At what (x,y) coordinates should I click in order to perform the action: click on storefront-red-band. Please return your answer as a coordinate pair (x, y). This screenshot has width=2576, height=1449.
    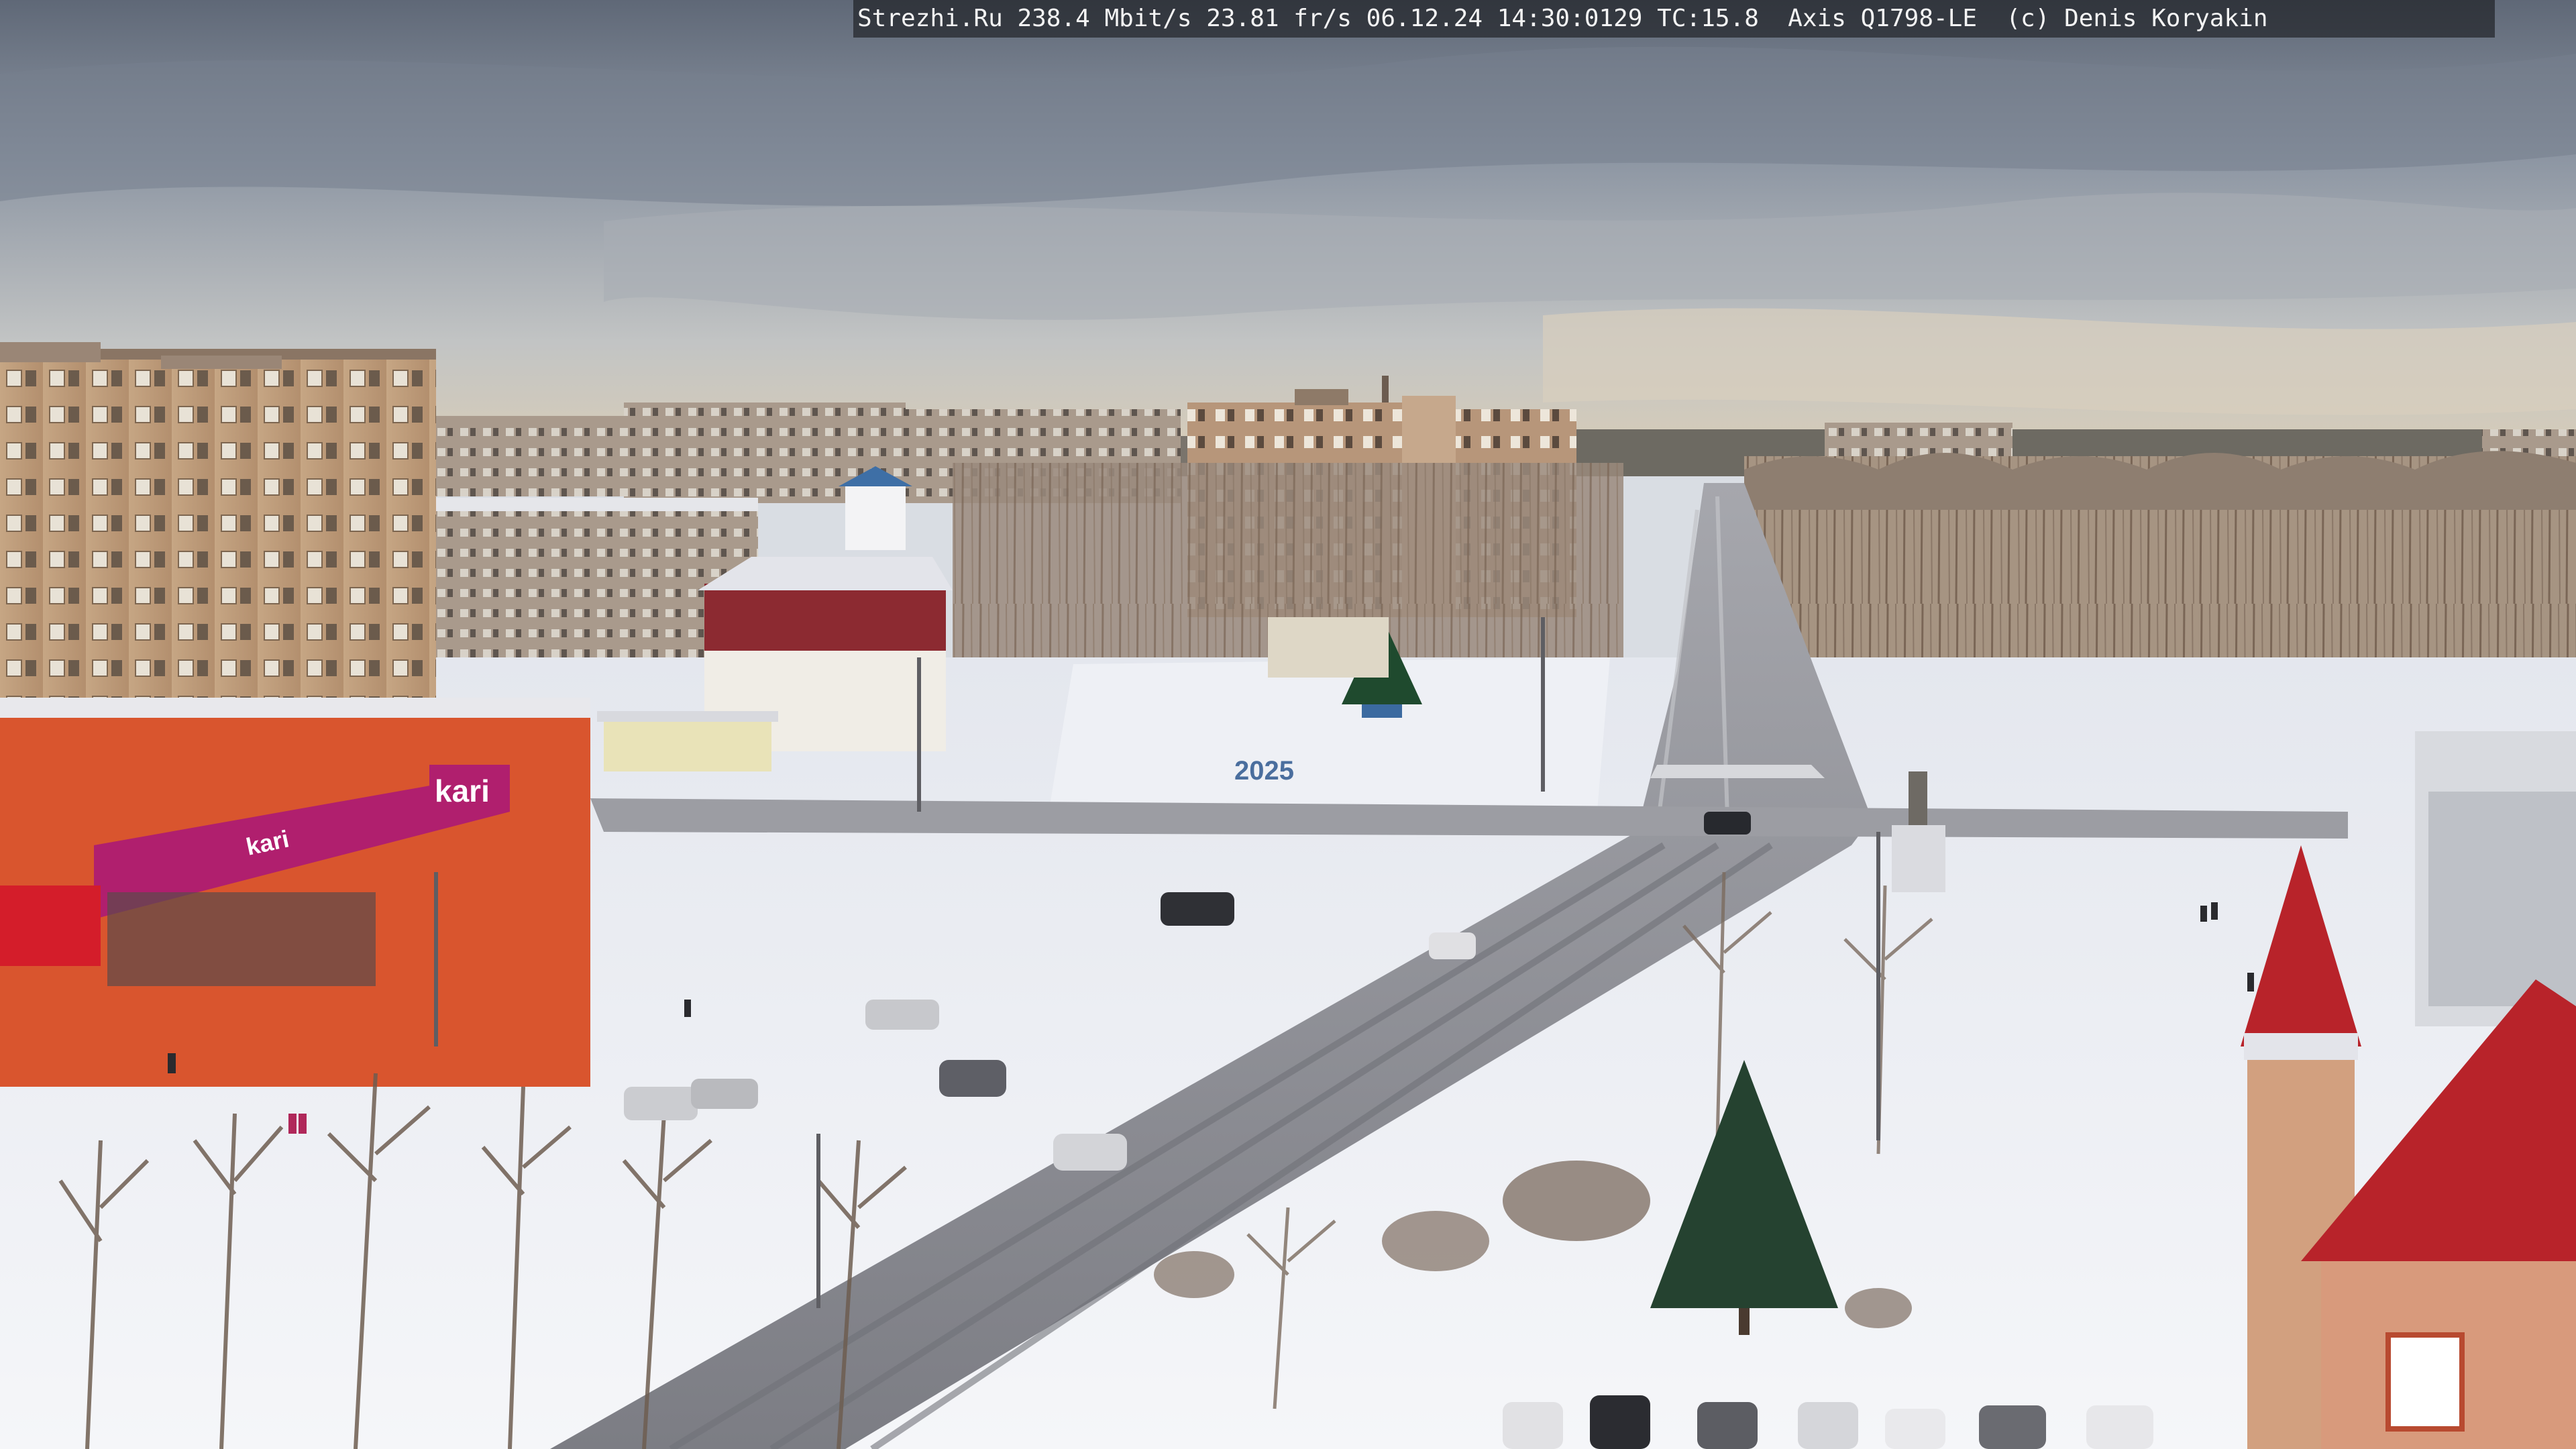
    Looking at the image, I should click on (50, 925).